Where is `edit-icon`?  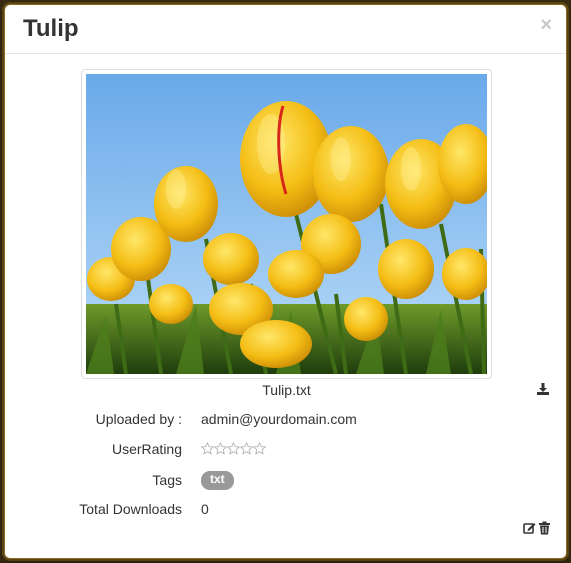 edit-icon is located at coordinates (529, 528).